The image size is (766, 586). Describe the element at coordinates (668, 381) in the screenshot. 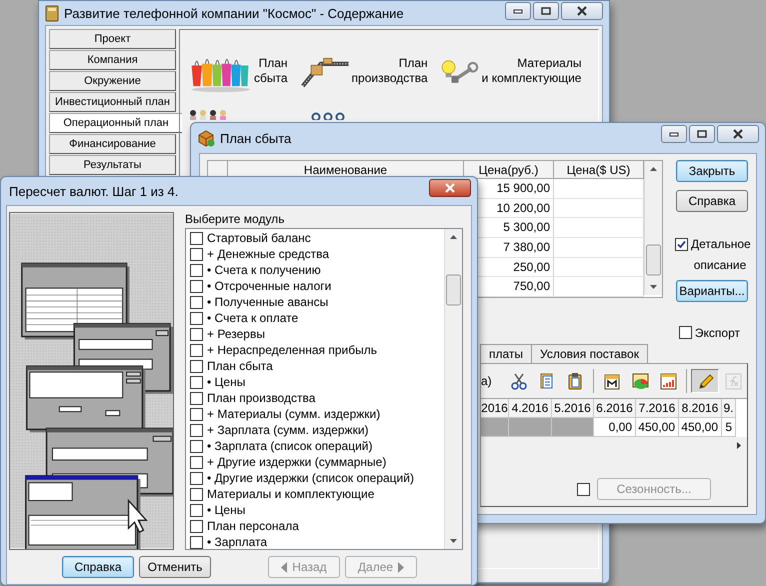

I see `bar-chart-icon` at that location.